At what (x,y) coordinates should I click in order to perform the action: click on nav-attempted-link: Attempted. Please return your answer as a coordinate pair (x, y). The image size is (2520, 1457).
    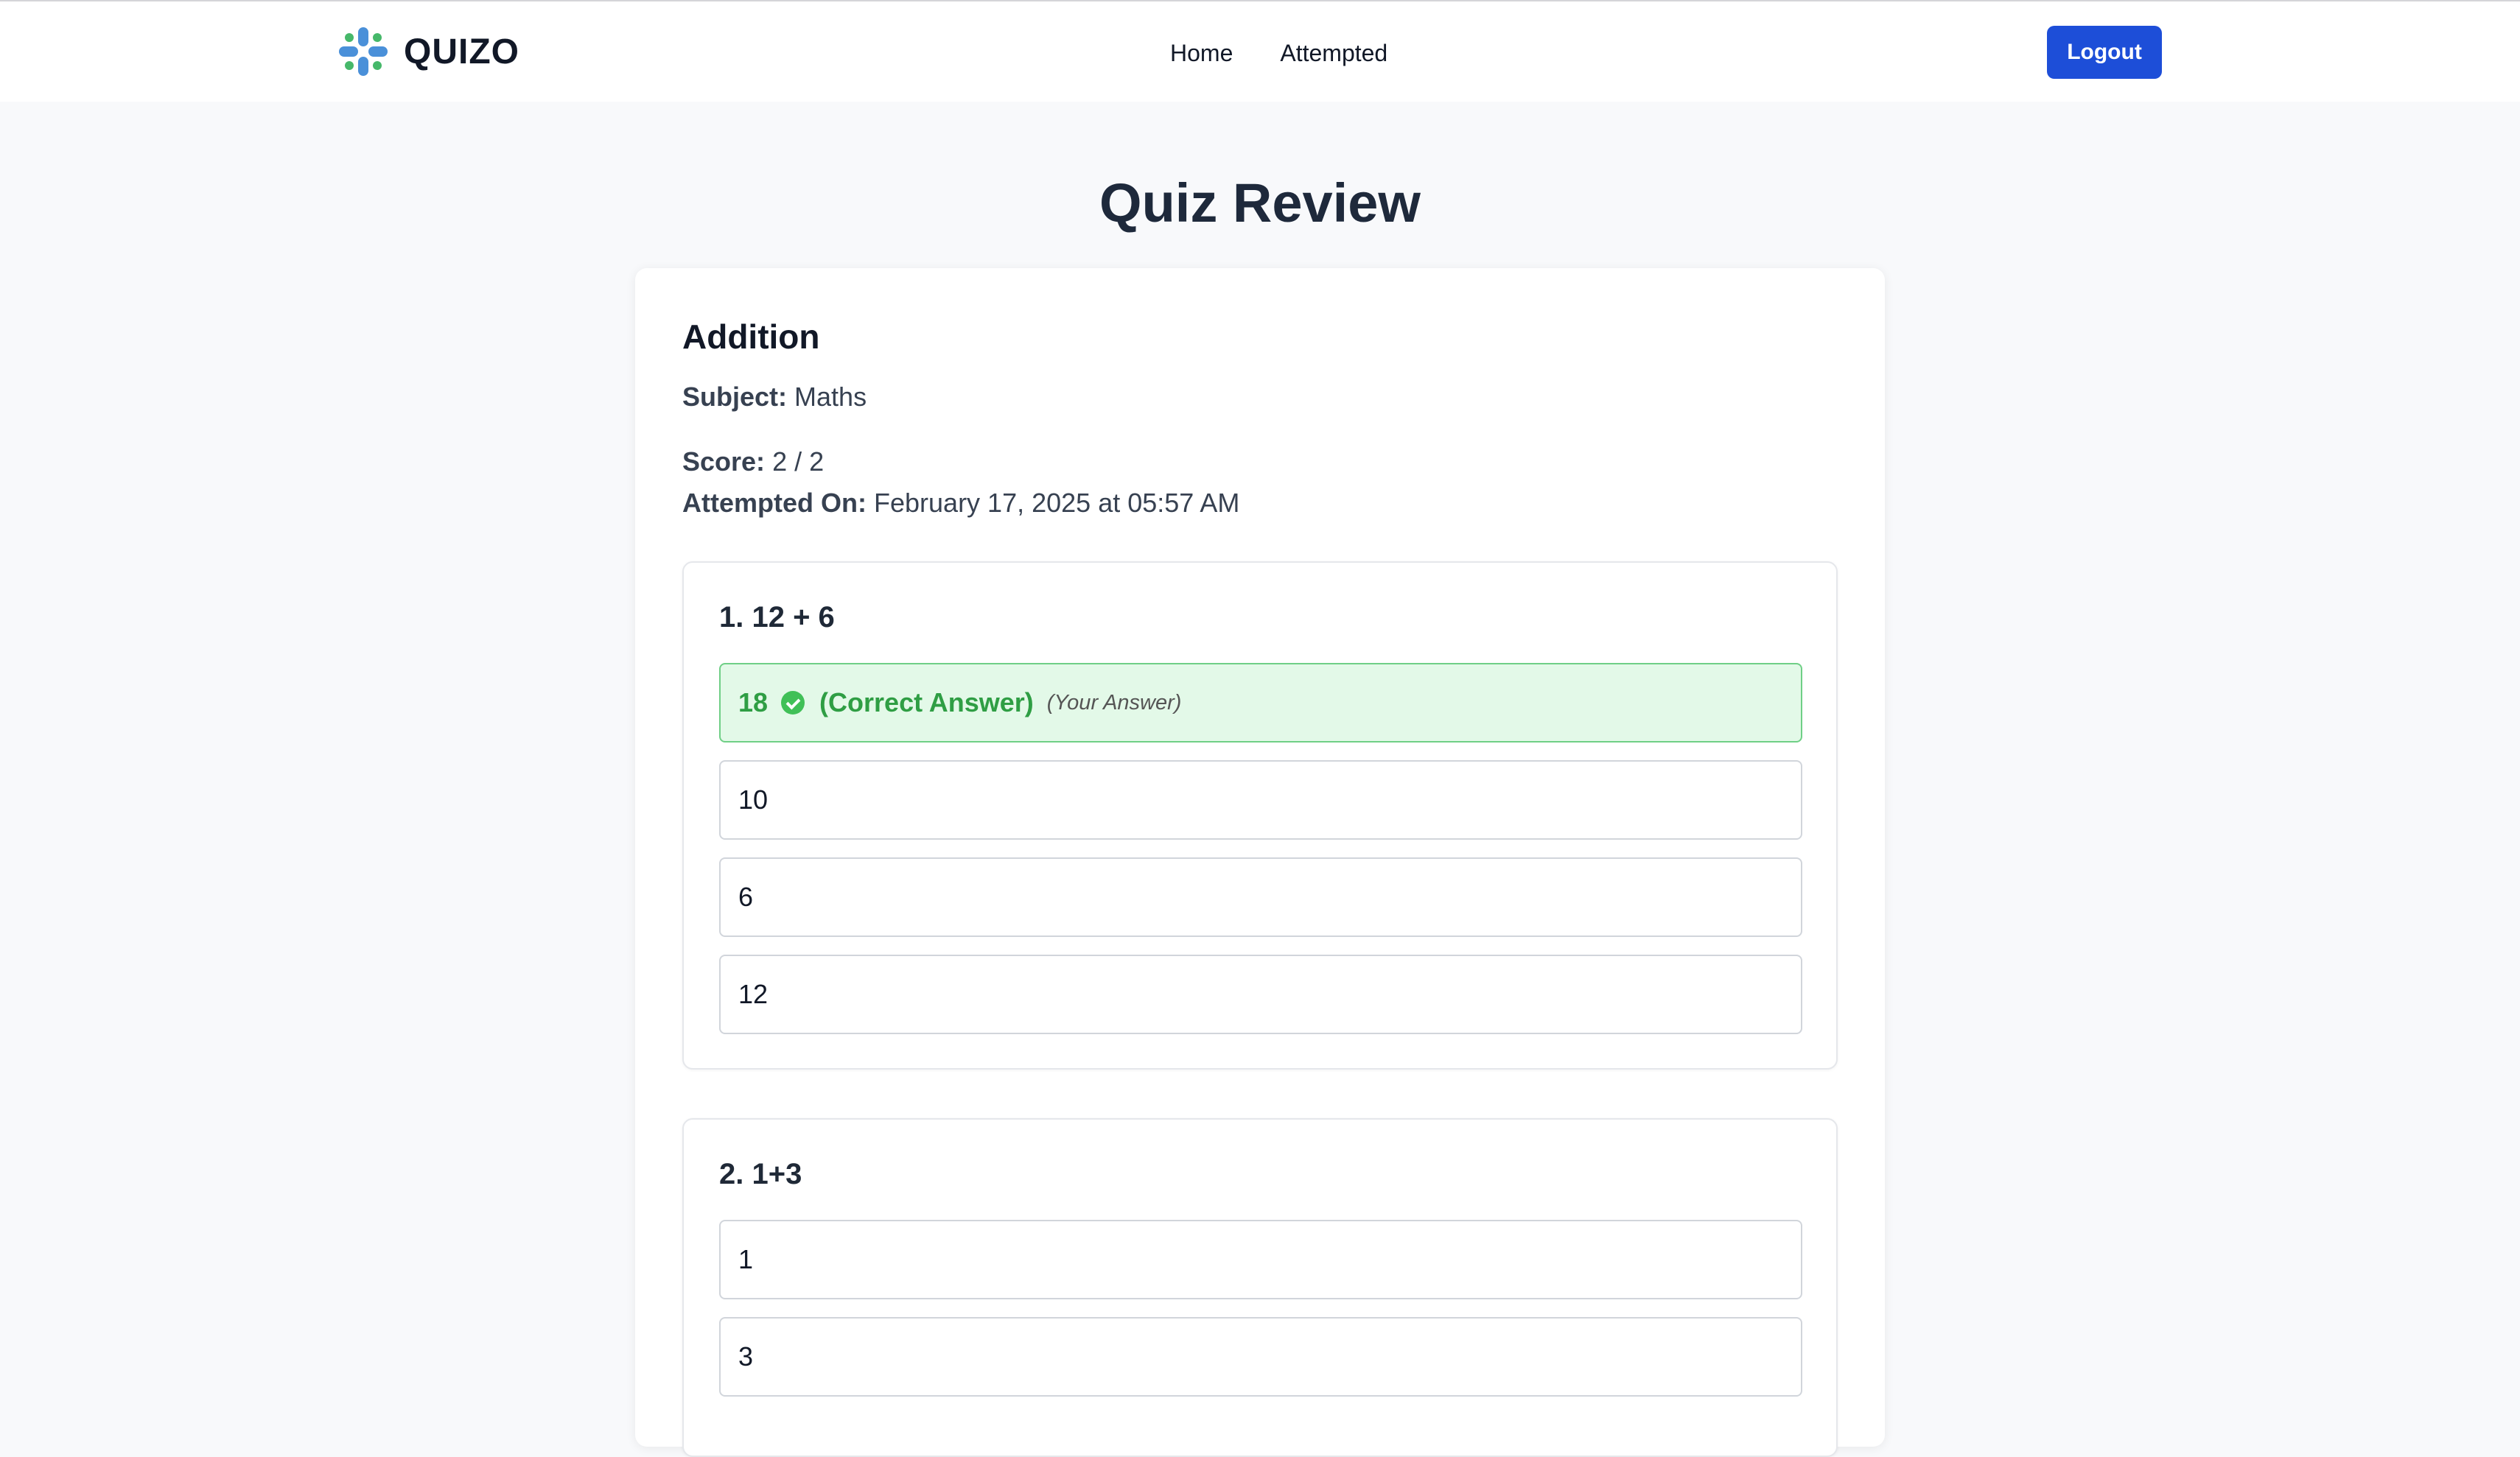
    Looking at the image, I should click on (1333, 53).